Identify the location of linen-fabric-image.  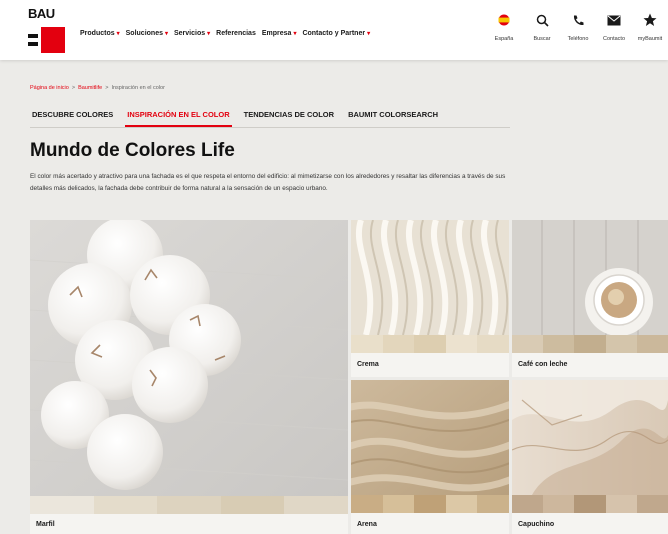
(430, 437).